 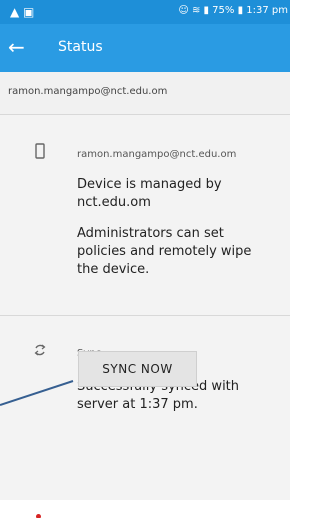 I want to click on annotation-pointer-line, so click(x=37, y=393).